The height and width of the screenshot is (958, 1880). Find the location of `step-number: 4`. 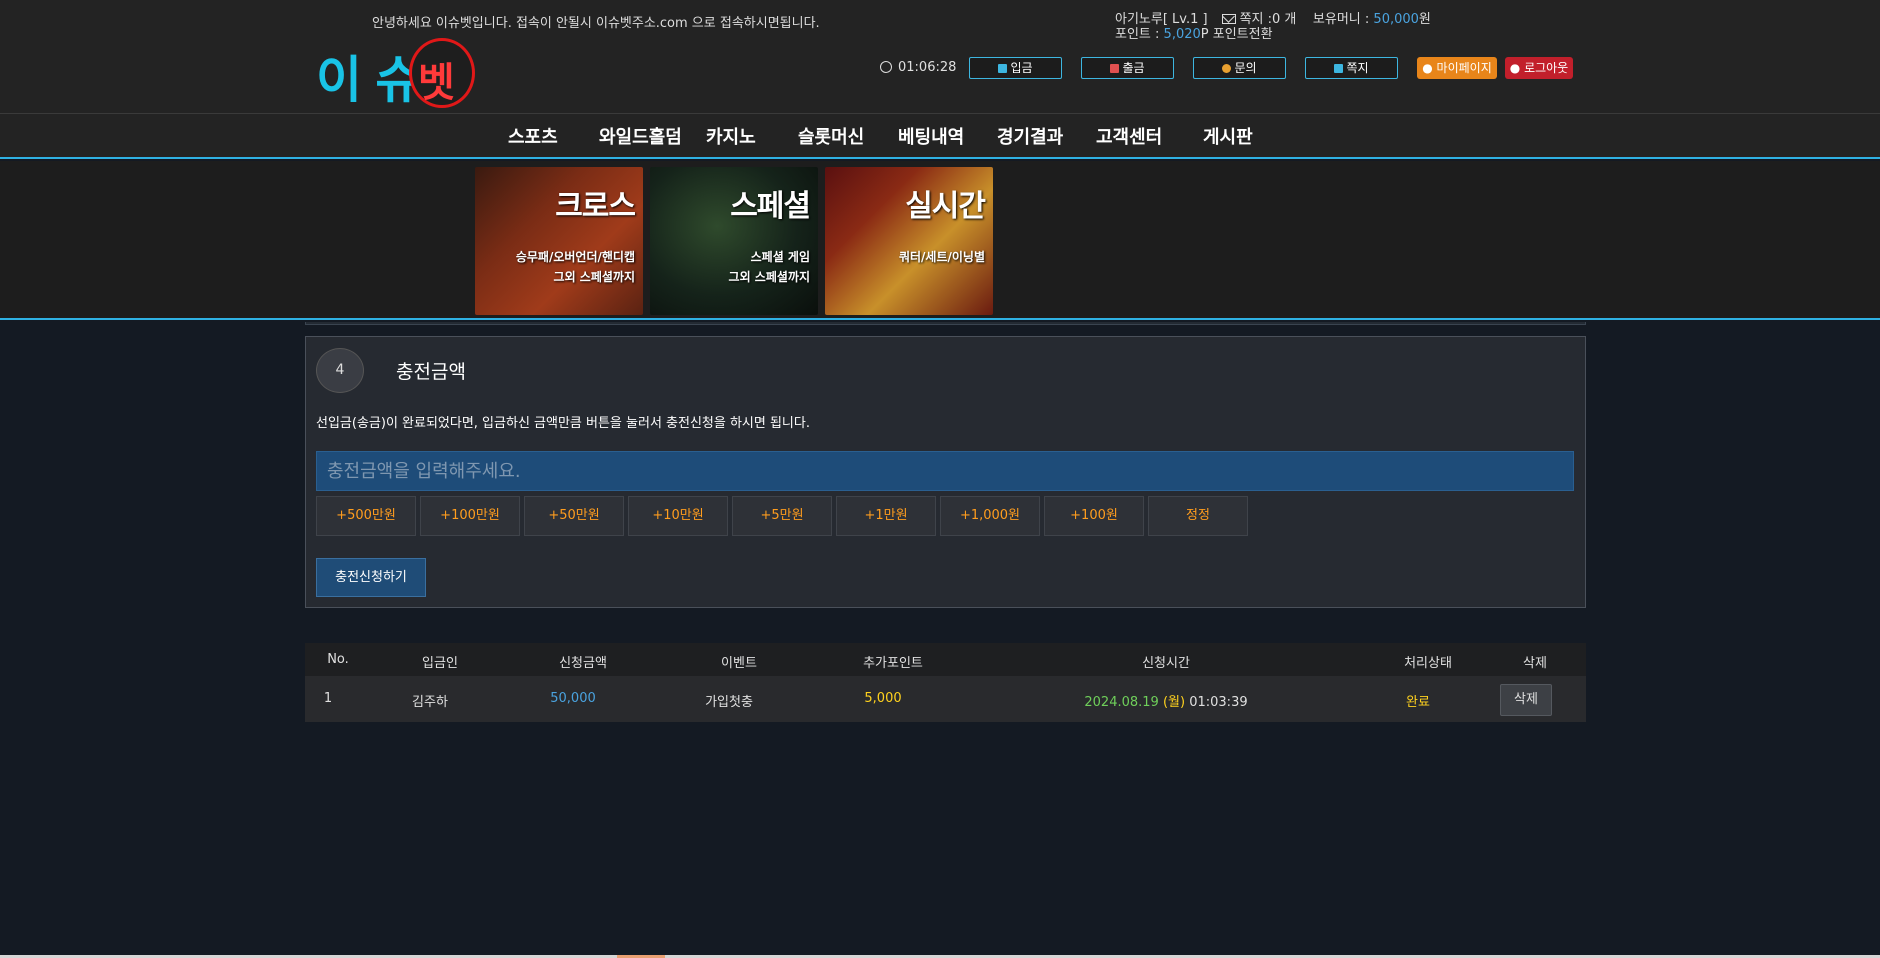

step-number: 4 is located at coordinates (340, 370).